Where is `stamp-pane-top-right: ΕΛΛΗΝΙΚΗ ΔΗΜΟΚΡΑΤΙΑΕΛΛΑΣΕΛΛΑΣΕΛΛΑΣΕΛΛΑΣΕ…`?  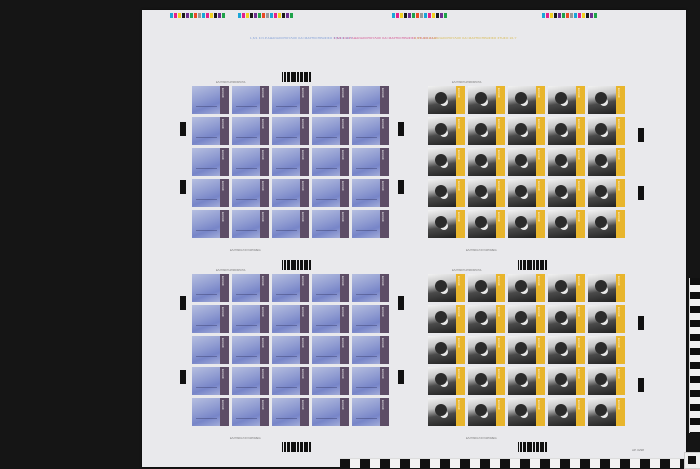 stamp-pane-top-right: ΕΛΛΗΝΙΚΗ ΔΗΜΟΚΡΑΤΙΑΕΛΛΑΣΕΛΛΑΣΕΛΛΑΣΕΛΛΑΣΕ… is located at coordinates (513, 166).